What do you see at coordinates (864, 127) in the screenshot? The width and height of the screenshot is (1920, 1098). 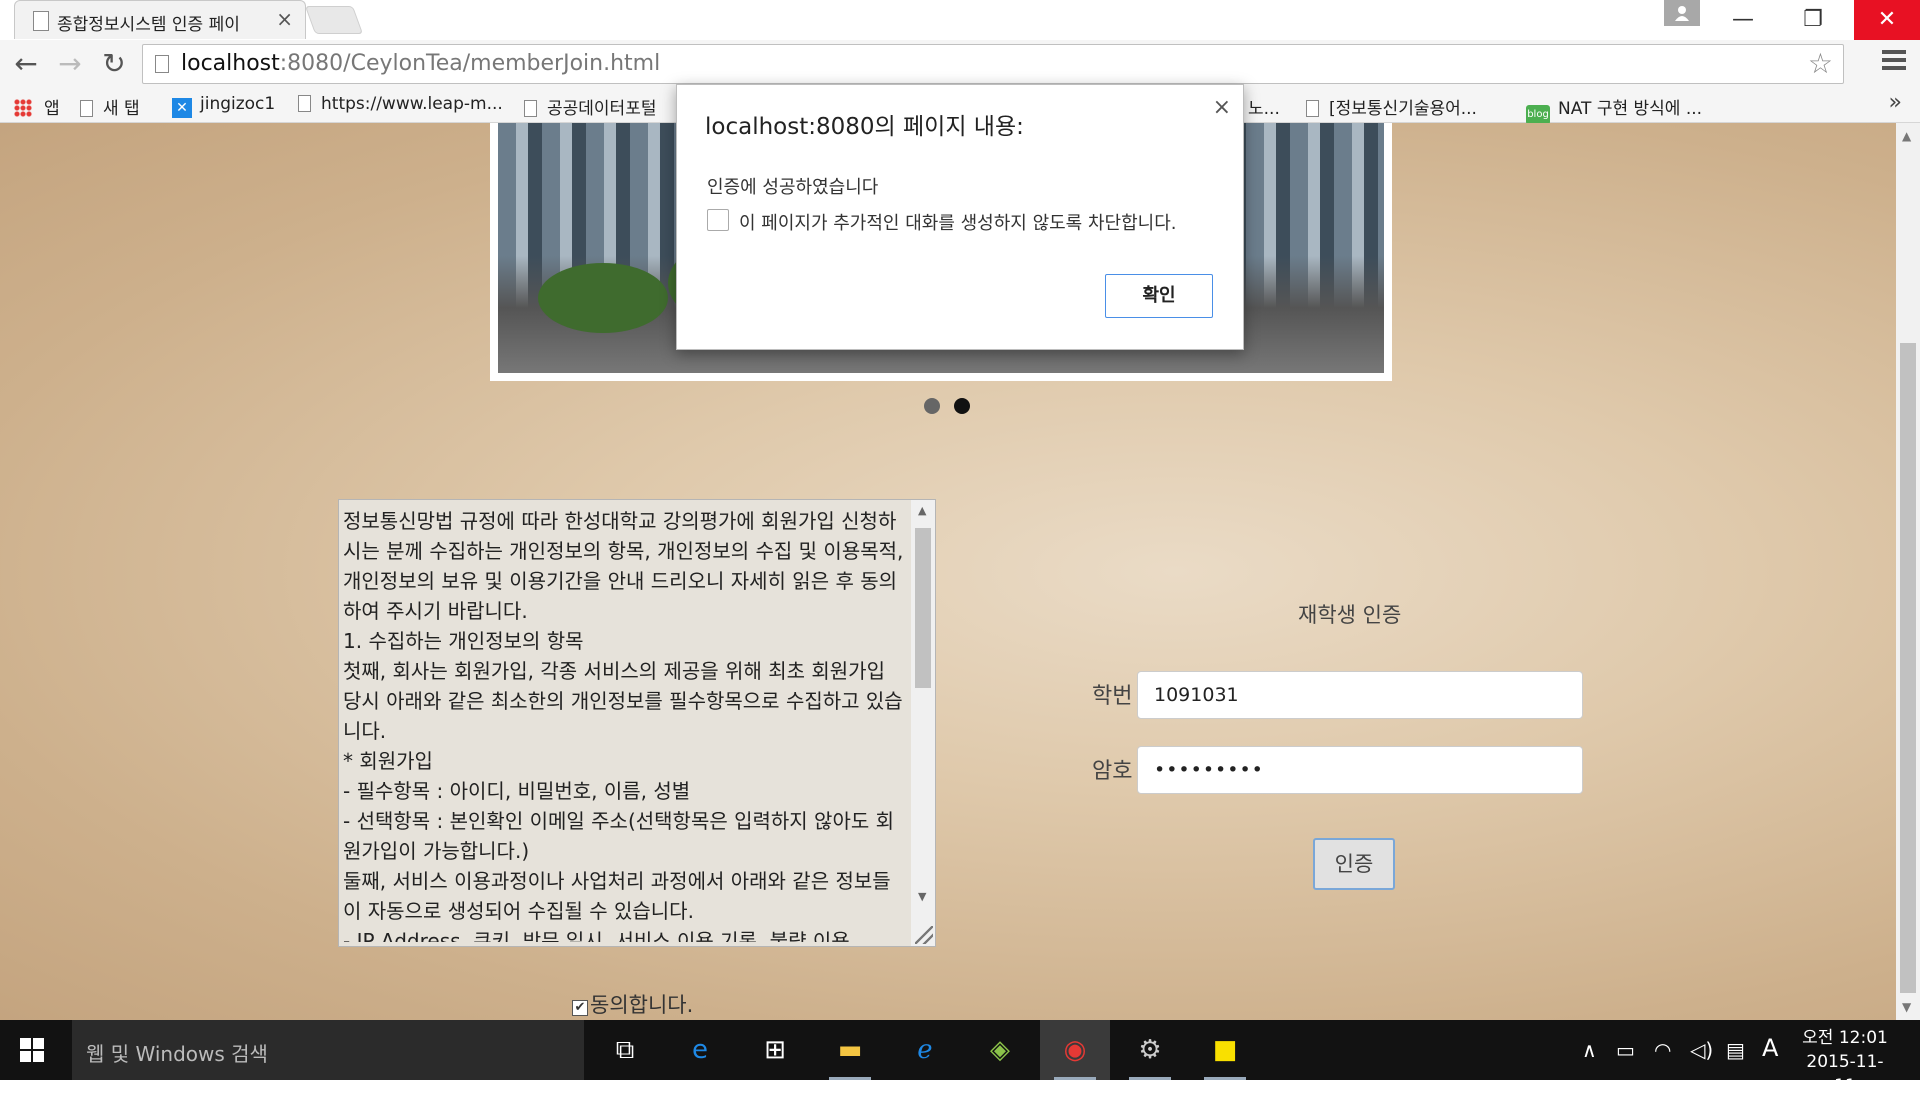 I see `dialog-title: localhost:8080의 페이지 내용:` at bounding box center [864, 127].